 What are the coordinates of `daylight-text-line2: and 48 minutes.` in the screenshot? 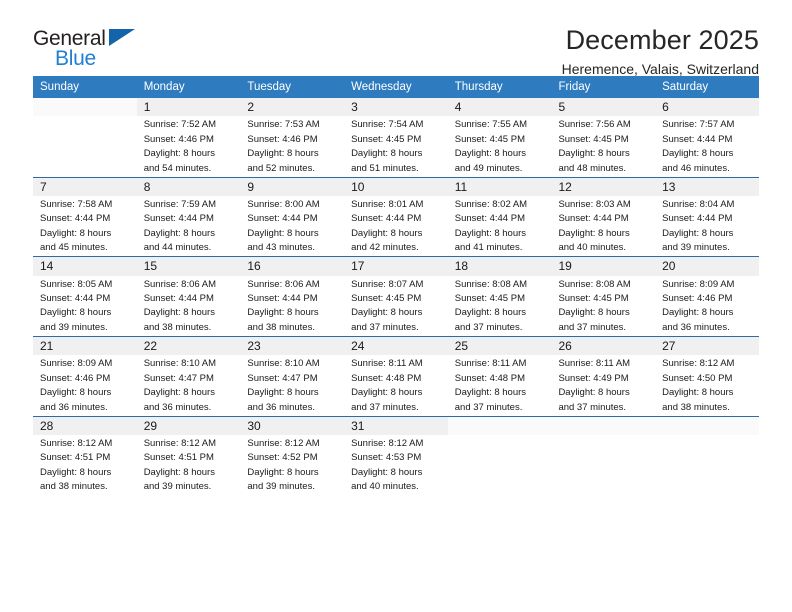 It's located at (592, 168).